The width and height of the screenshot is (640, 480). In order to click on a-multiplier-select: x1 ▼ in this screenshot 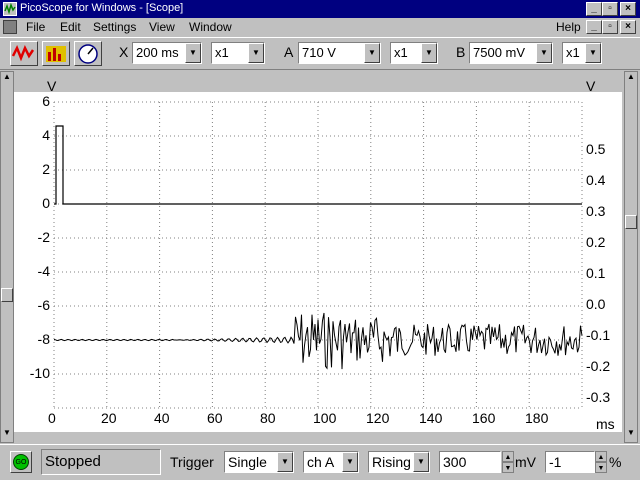, I will do `click(414, 53)`.